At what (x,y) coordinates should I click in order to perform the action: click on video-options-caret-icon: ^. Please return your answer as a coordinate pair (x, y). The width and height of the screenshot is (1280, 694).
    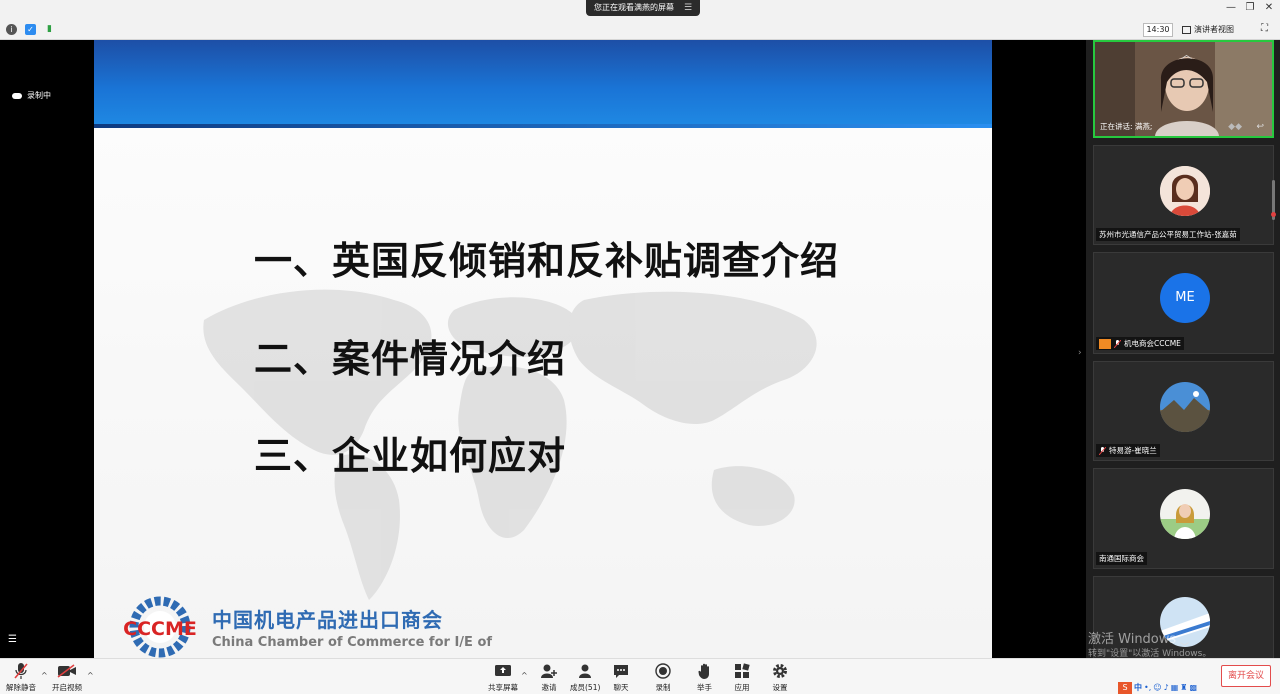
    Looking at the image, I should click on (90, 675).